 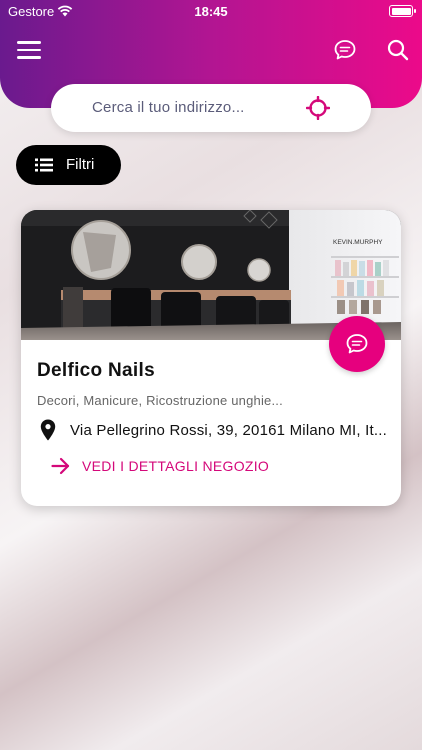 I want to click on status-bar: Gestore 18:45, so click(x=211, y=12).